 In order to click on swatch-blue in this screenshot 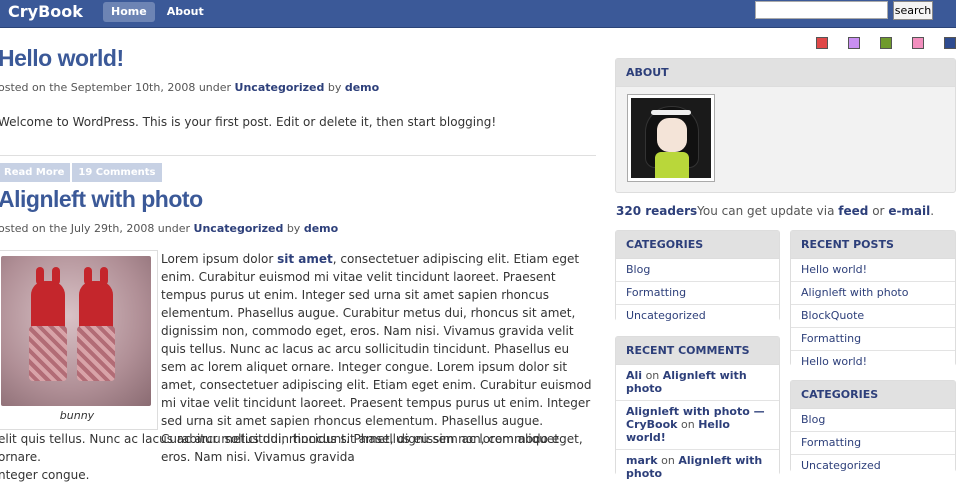, I will do `click(950, 43)`.